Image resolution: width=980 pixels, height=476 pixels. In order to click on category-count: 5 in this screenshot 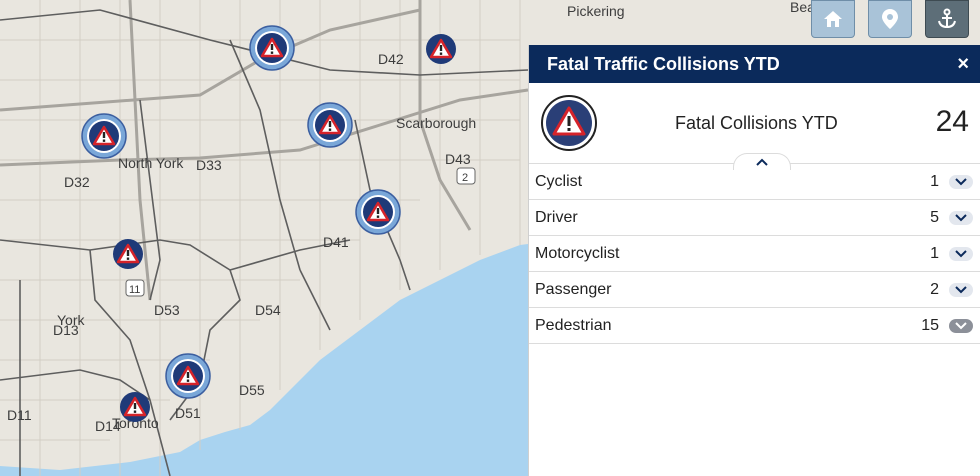, I will do `click(934, 217)`.